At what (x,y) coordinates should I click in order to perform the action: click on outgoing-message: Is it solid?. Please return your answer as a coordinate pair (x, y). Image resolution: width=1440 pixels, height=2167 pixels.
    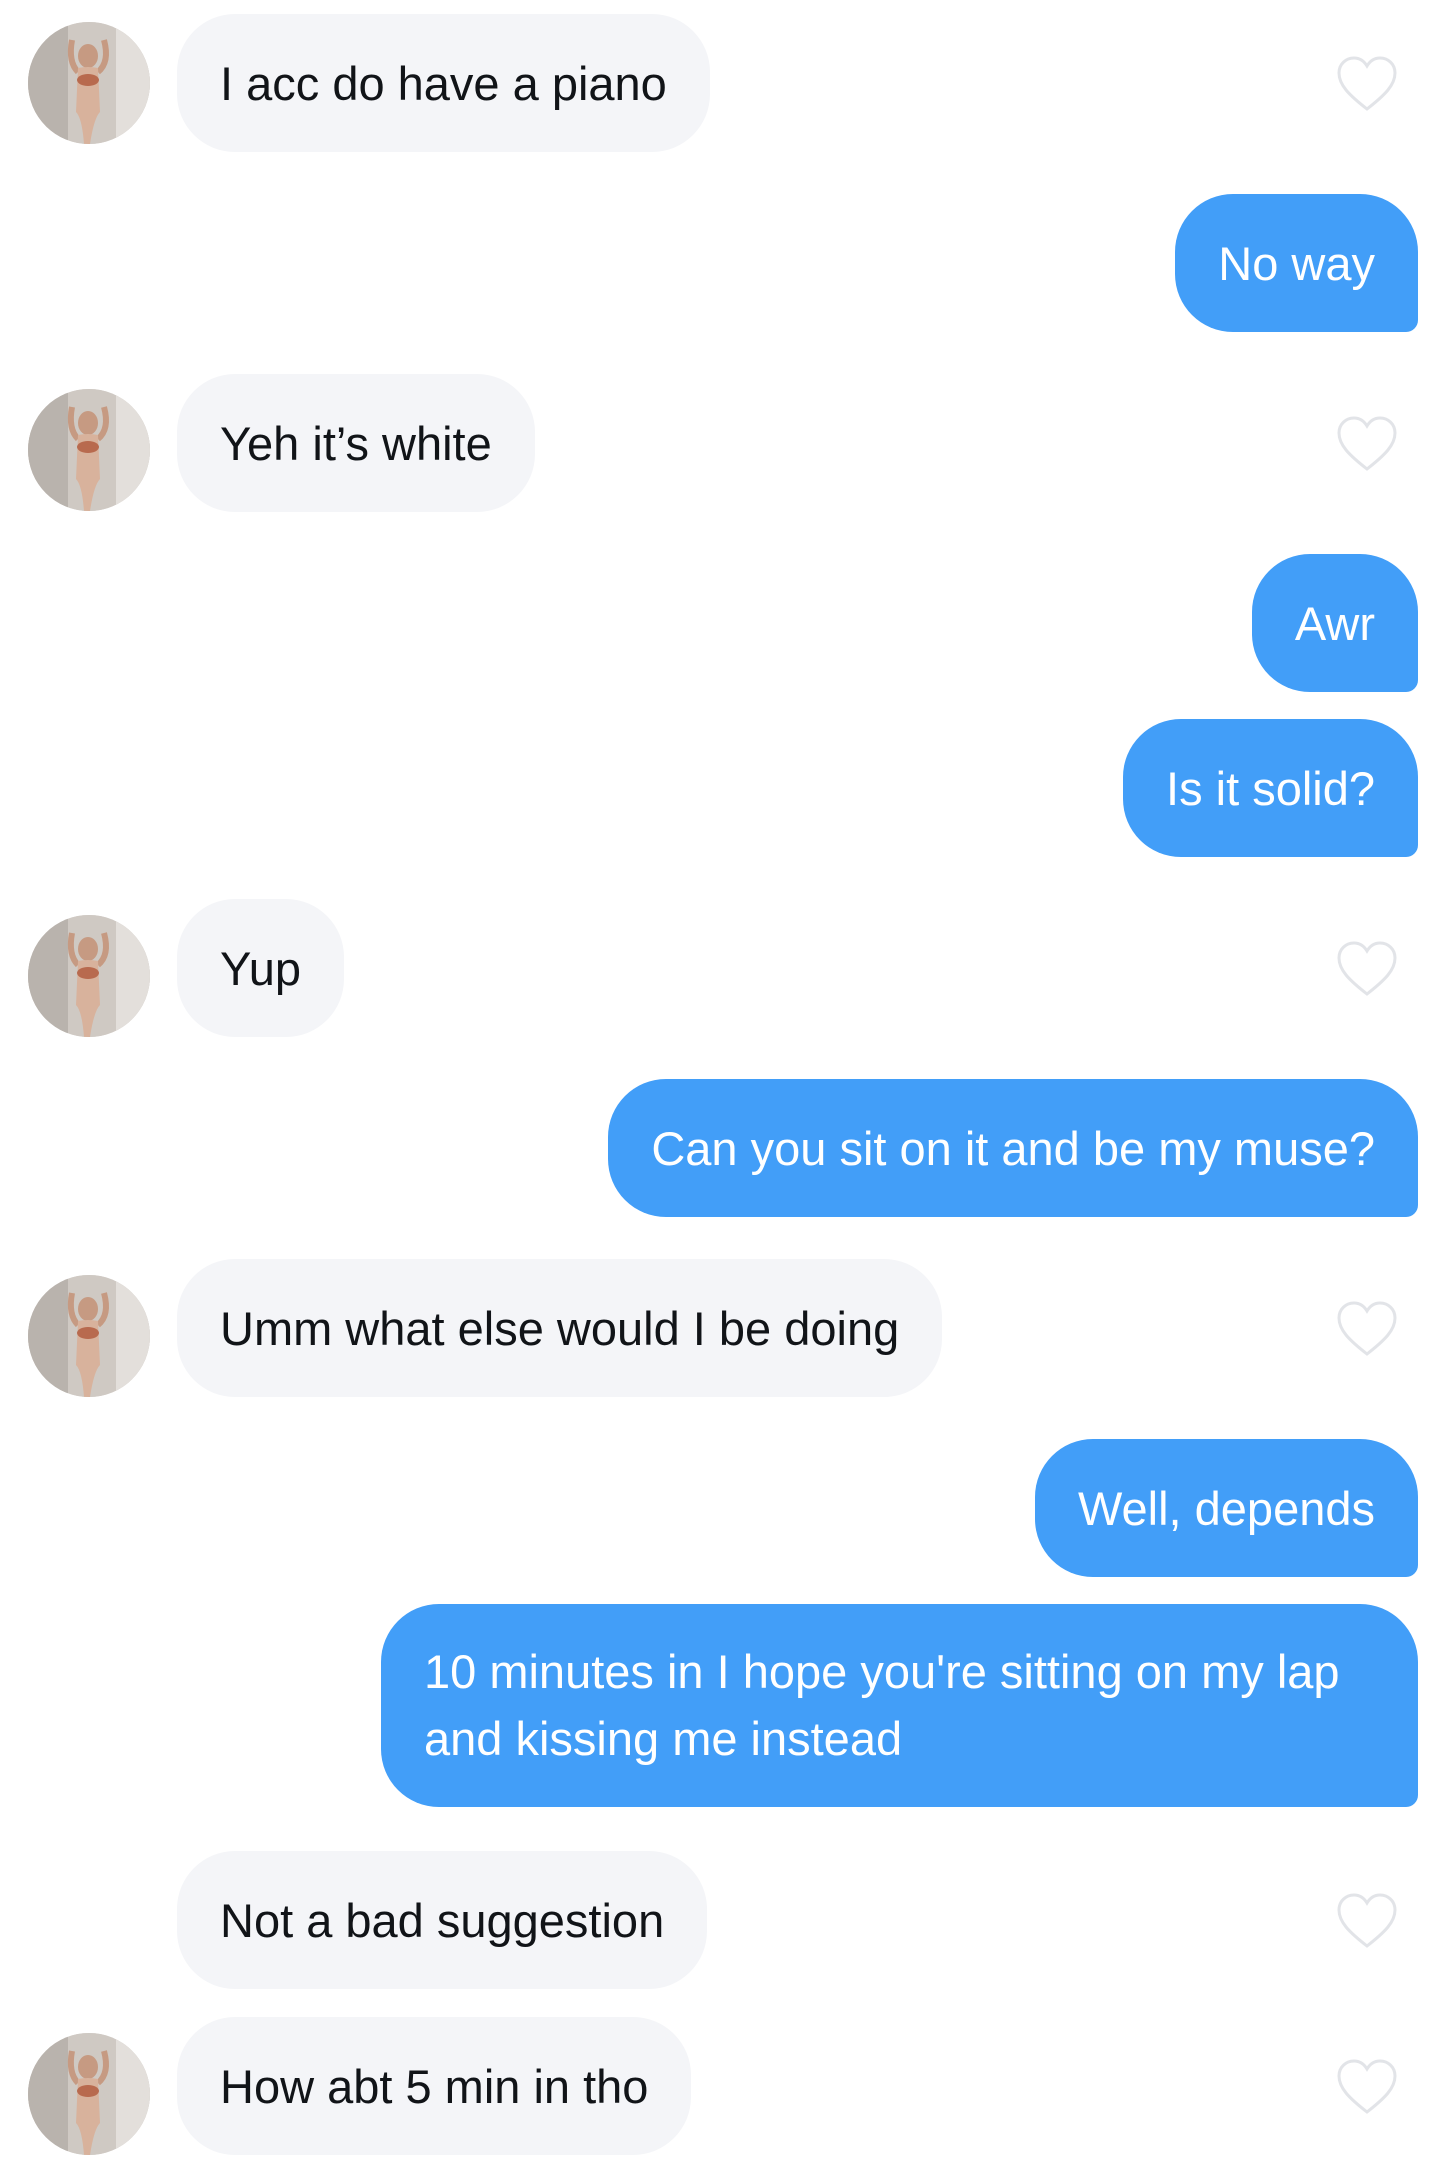
    Looking at the image, I should click on (1270, 788).